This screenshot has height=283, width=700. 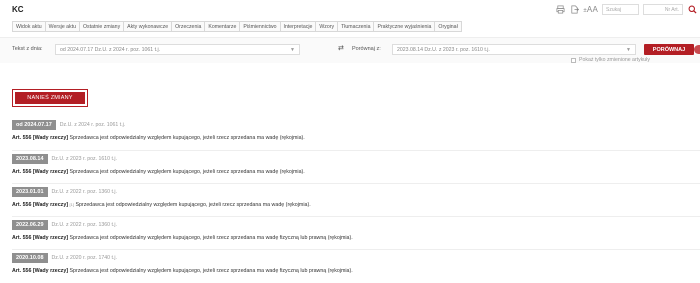 I want to click on compare-button: PORÓWNAJ, so click(x=669, y=49).